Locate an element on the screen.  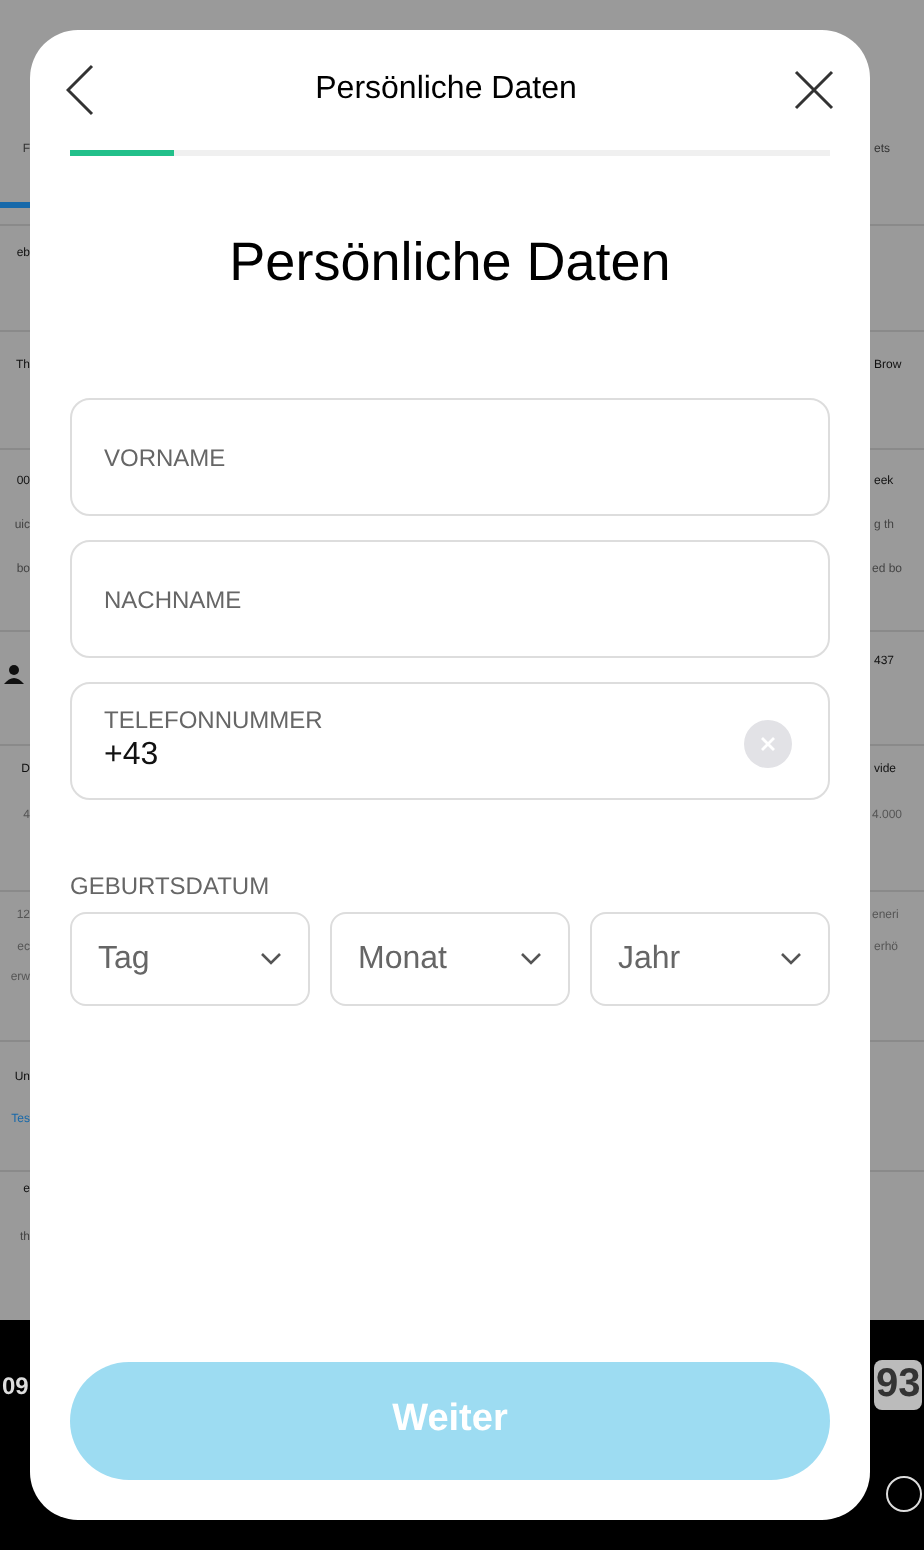
close-icon is located at coordinates (814, 90).